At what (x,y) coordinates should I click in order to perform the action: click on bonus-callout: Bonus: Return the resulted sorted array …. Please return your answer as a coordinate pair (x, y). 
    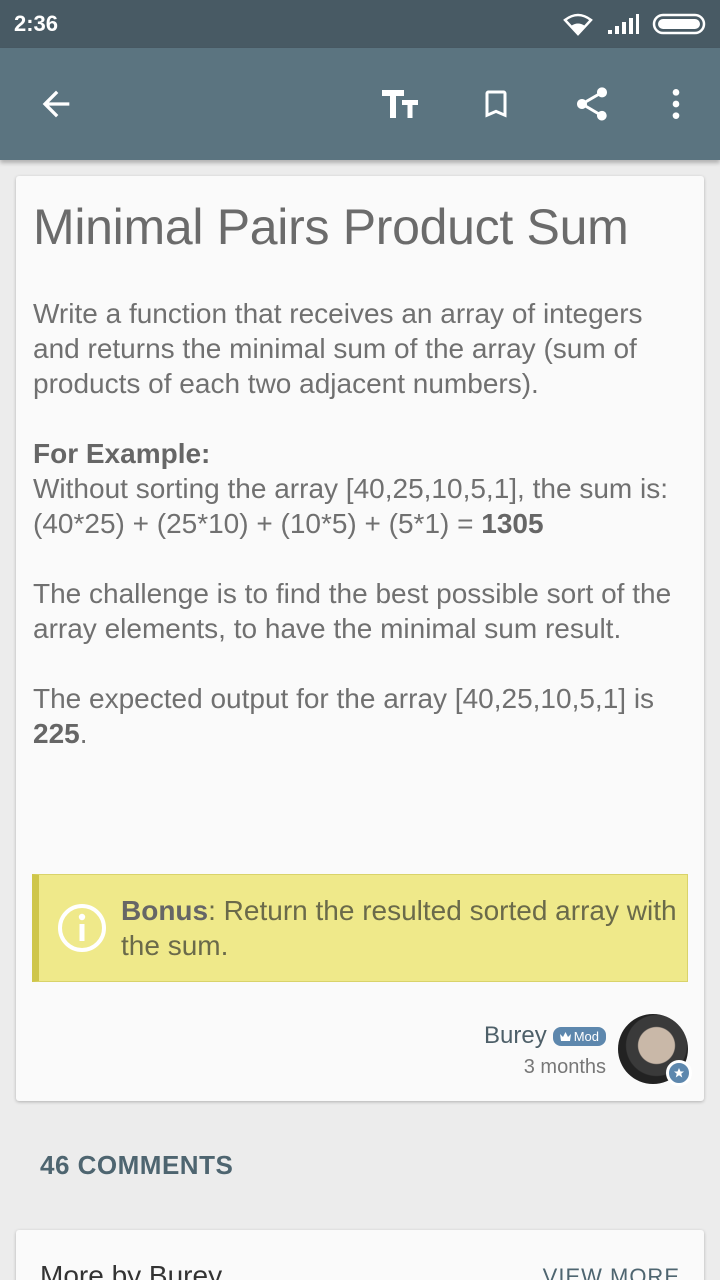
    Looking at the image, I should click on (360, 928).